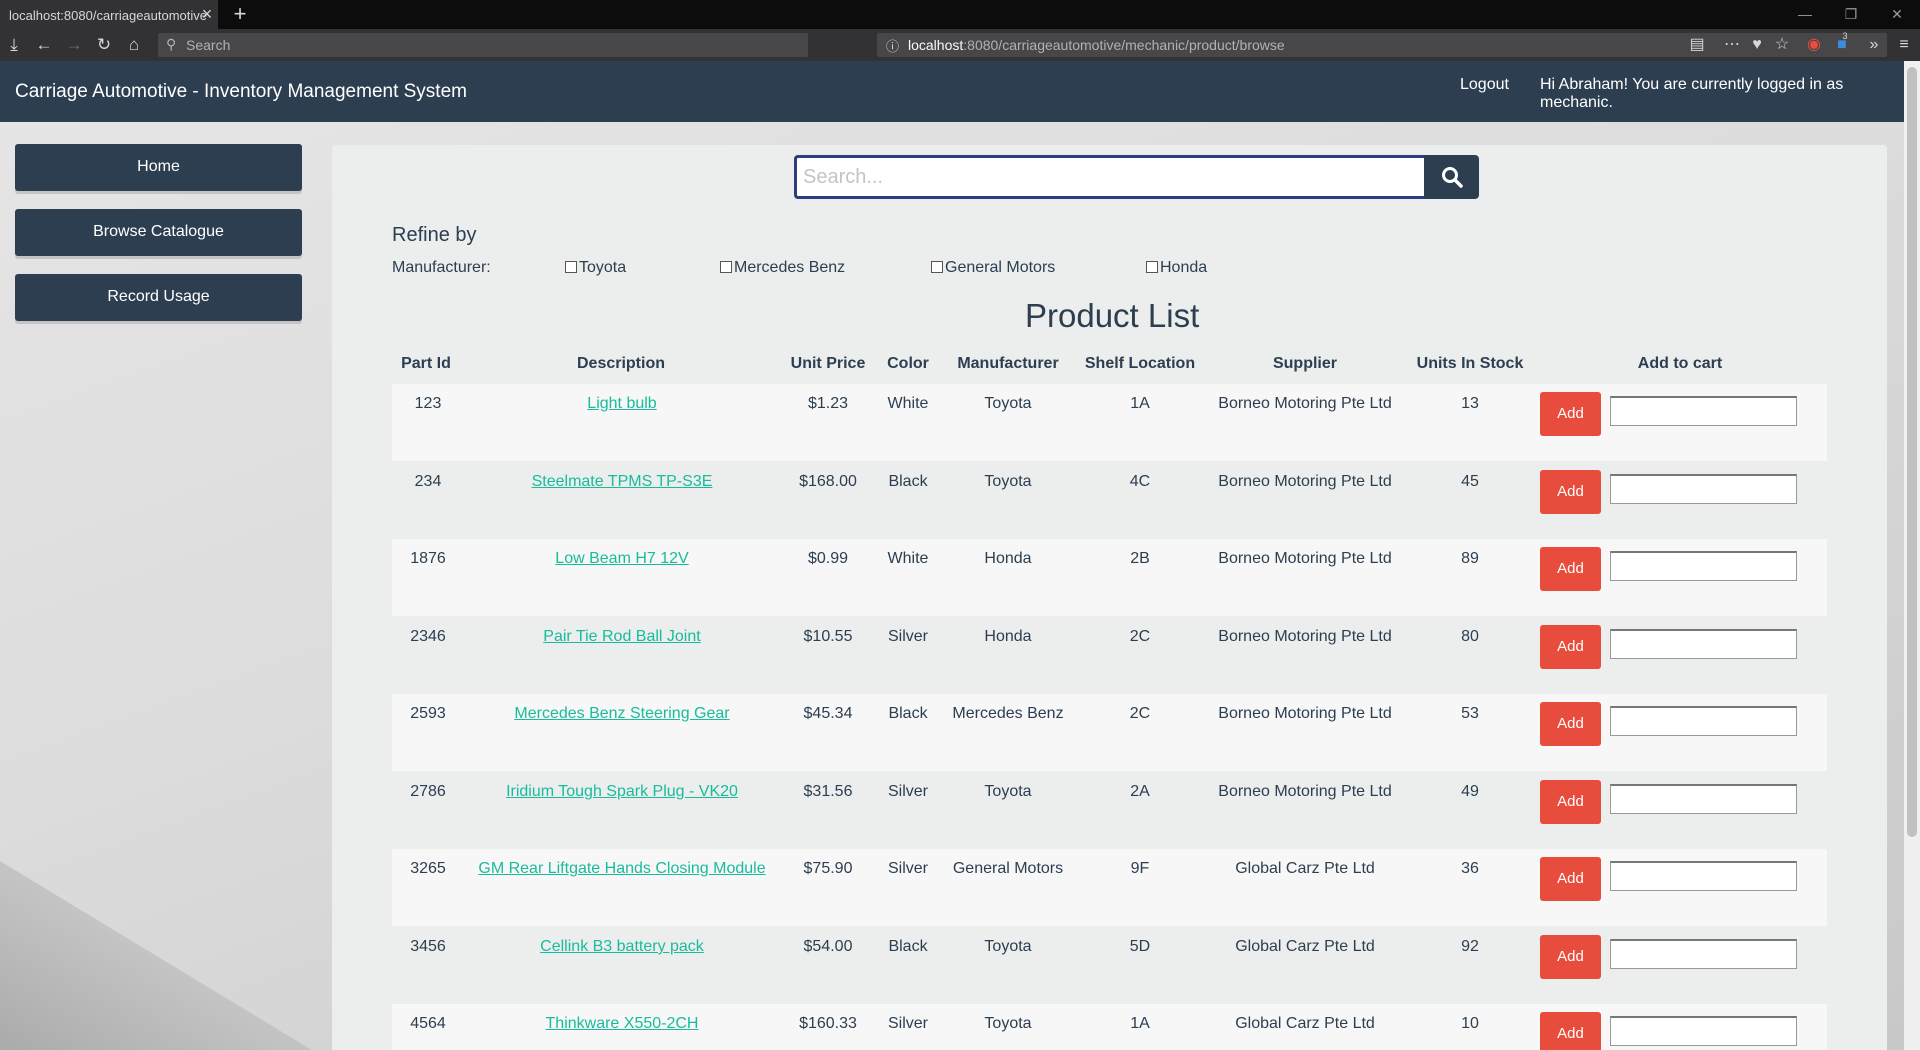 The height and width of the screenshot is (1050, 1920). What do you see at coordinates (1140, 636) in the screenshot?
I see `shelf-location: 2C` at bounding box center [1140, 636].